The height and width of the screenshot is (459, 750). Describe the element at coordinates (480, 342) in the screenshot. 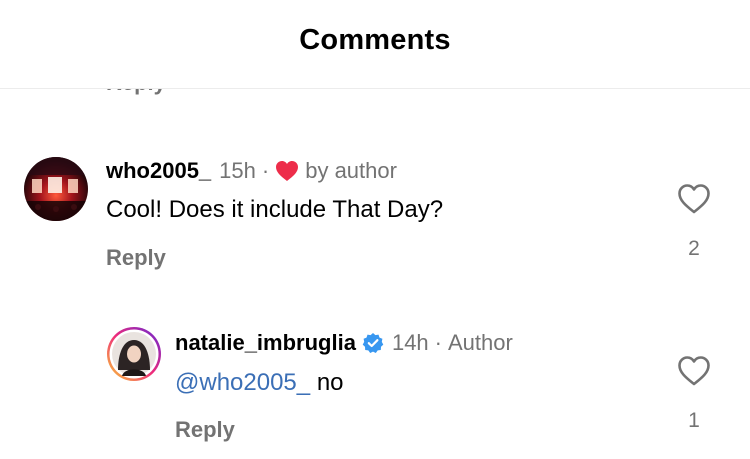

I see `author-label: Author` at that location.